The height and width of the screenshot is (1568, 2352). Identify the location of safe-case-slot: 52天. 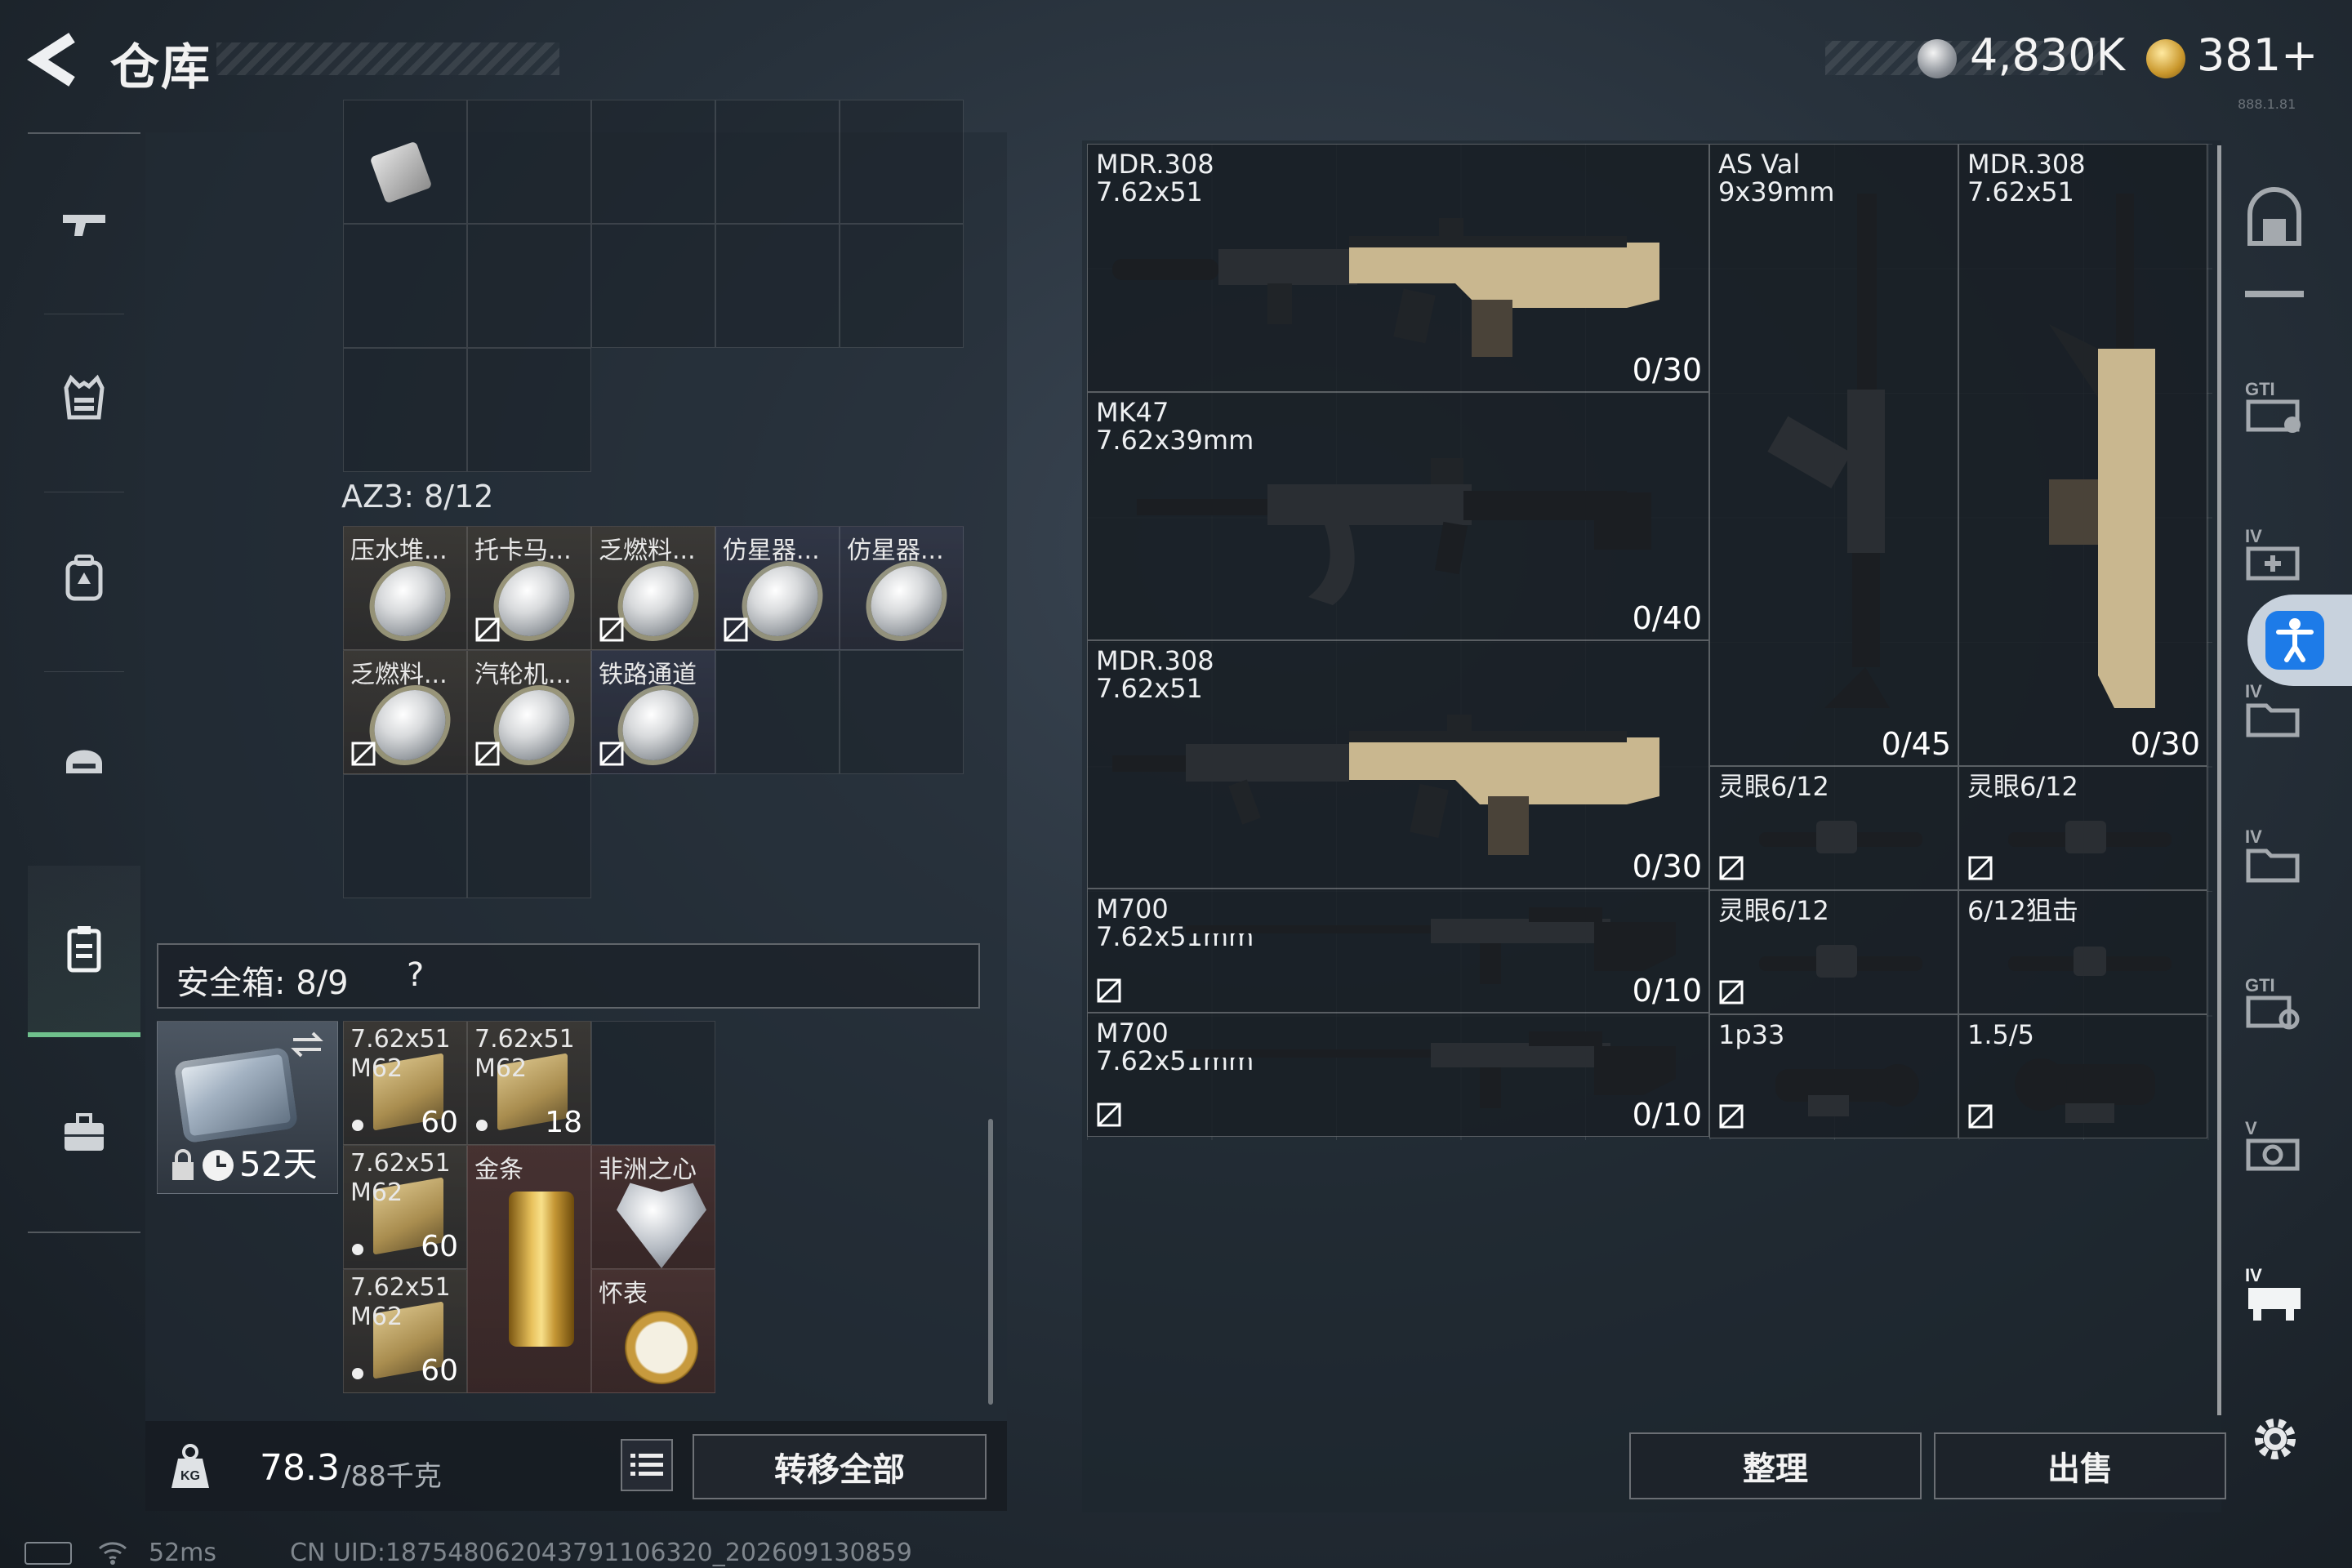
(247, 1107).